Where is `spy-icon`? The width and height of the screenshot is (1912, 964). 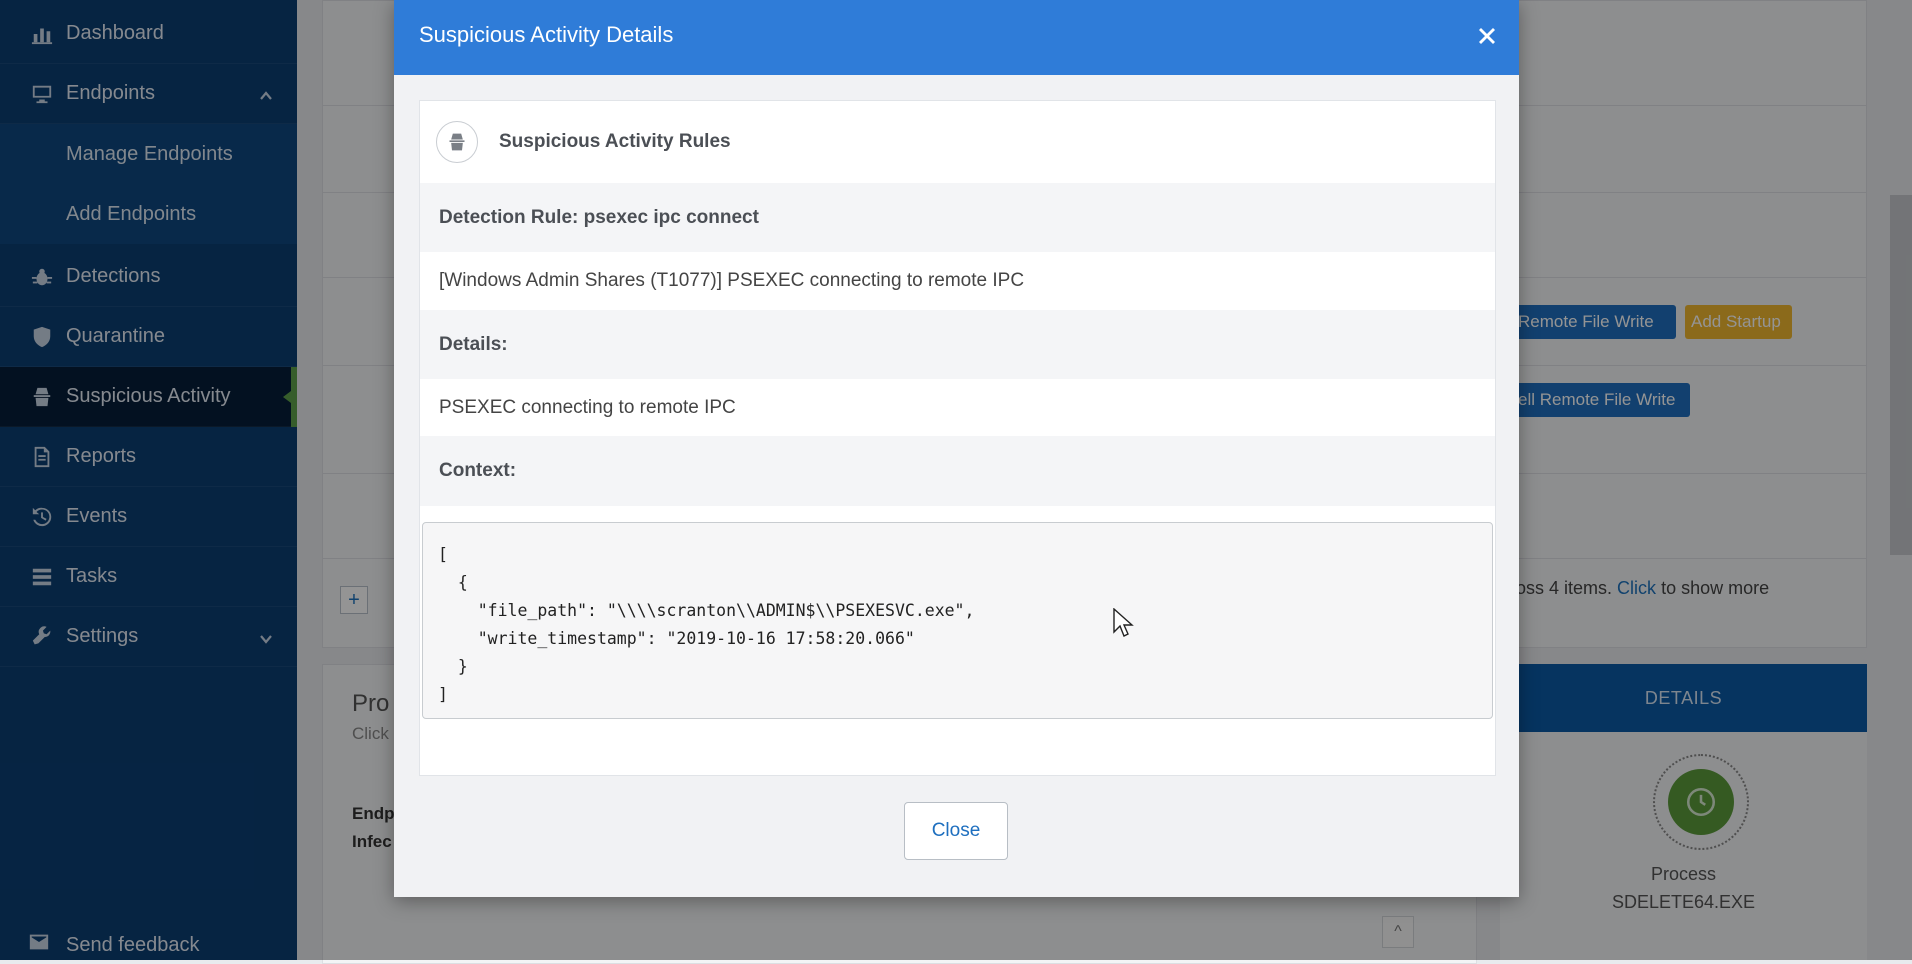 spy-icon is located at coordinates (457, 142).